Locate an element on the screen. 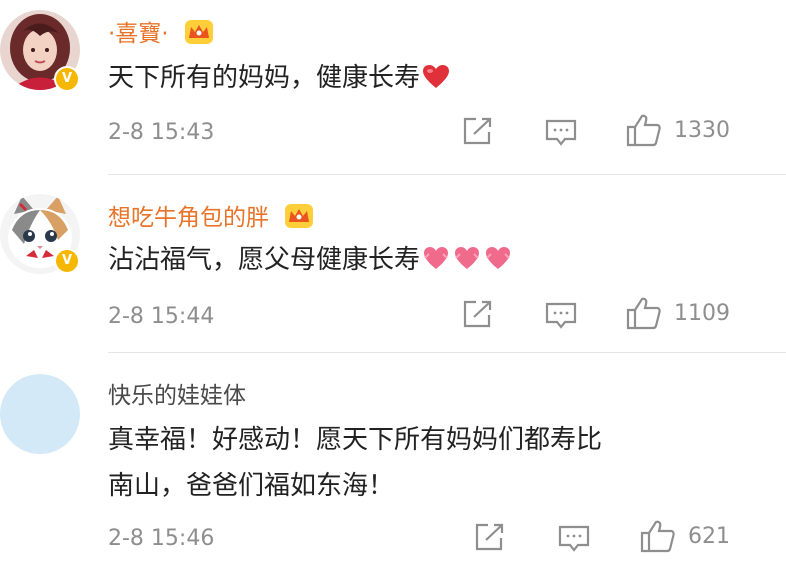 The height and width of the screenshot is (572, 786). comment-text-row: 天下所有的妈妈，健康长寿 is located at coordinates (279, 80).